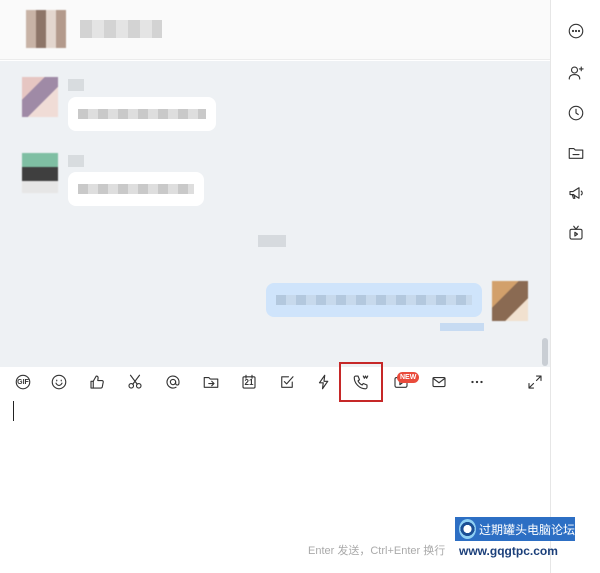 This screenshot has width=600, height=573. I want to click on todo-button, so click(287, 382).